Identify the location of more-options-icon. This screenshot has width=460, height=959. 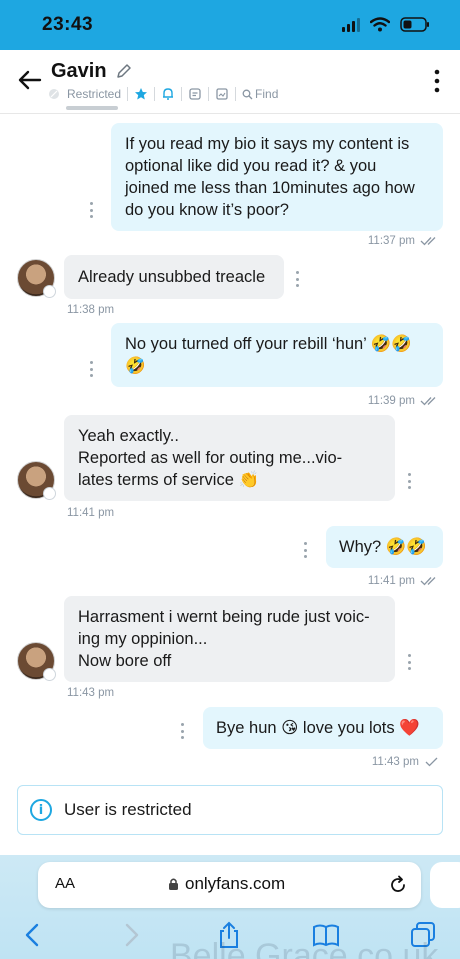
(437, 81).